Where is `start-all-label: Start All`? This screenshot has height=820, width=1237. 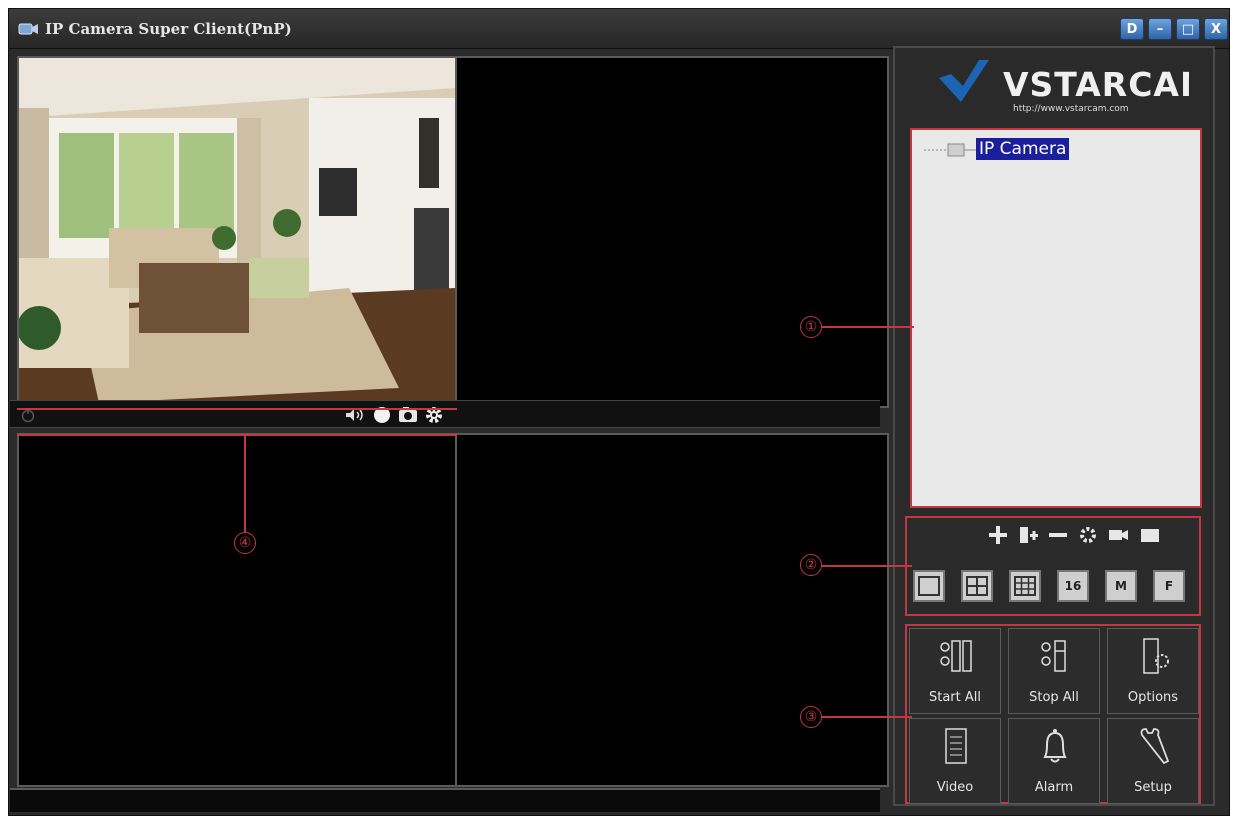
start-all-label: Start All is located at coordinates (954, 697).